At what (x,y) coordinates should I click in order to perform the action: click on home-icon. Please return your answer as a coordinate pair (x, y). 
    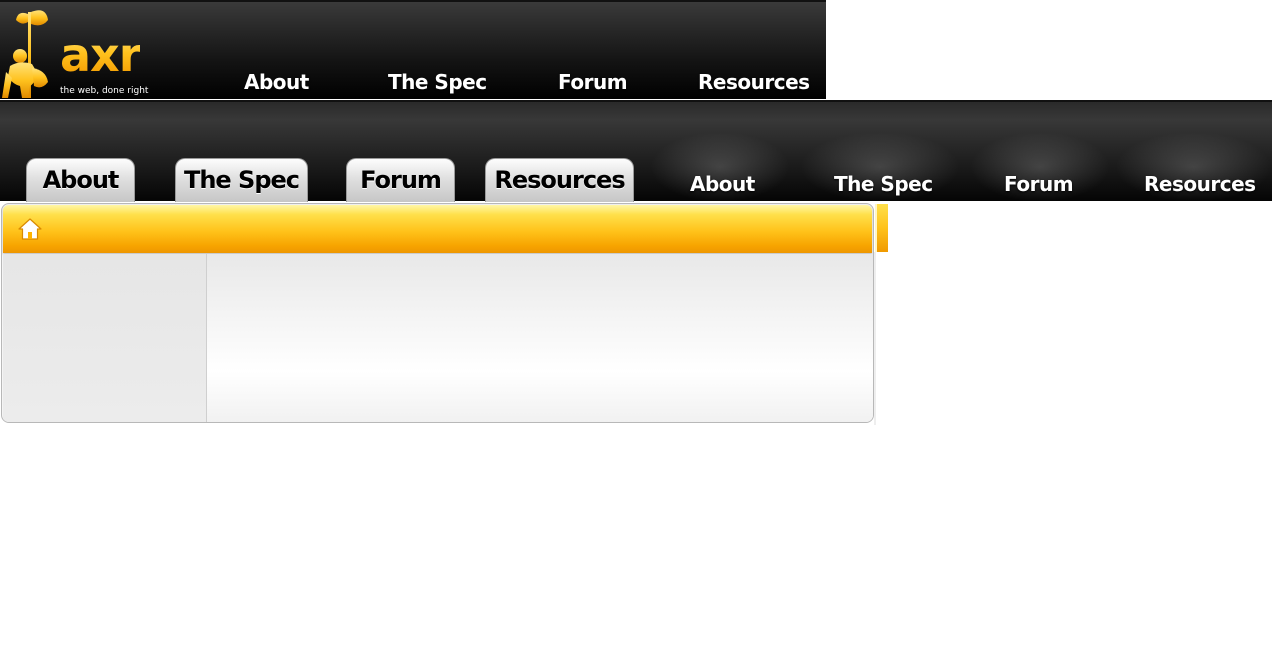
    Looking at the image, I should click on (30, 229).